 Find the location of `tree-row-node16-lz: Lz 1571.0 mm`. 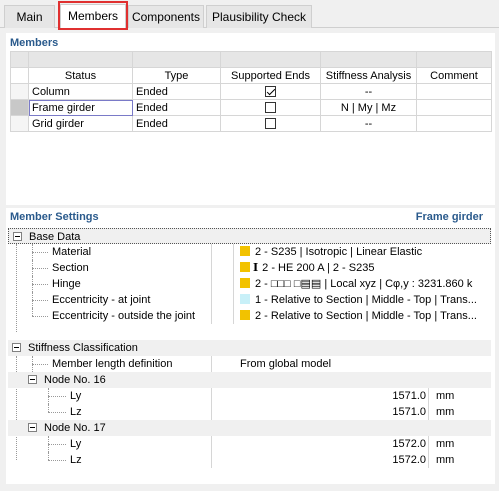

tree-row-node16-lz: Lz 1571.0 mm is located at coordinates (249, 412).